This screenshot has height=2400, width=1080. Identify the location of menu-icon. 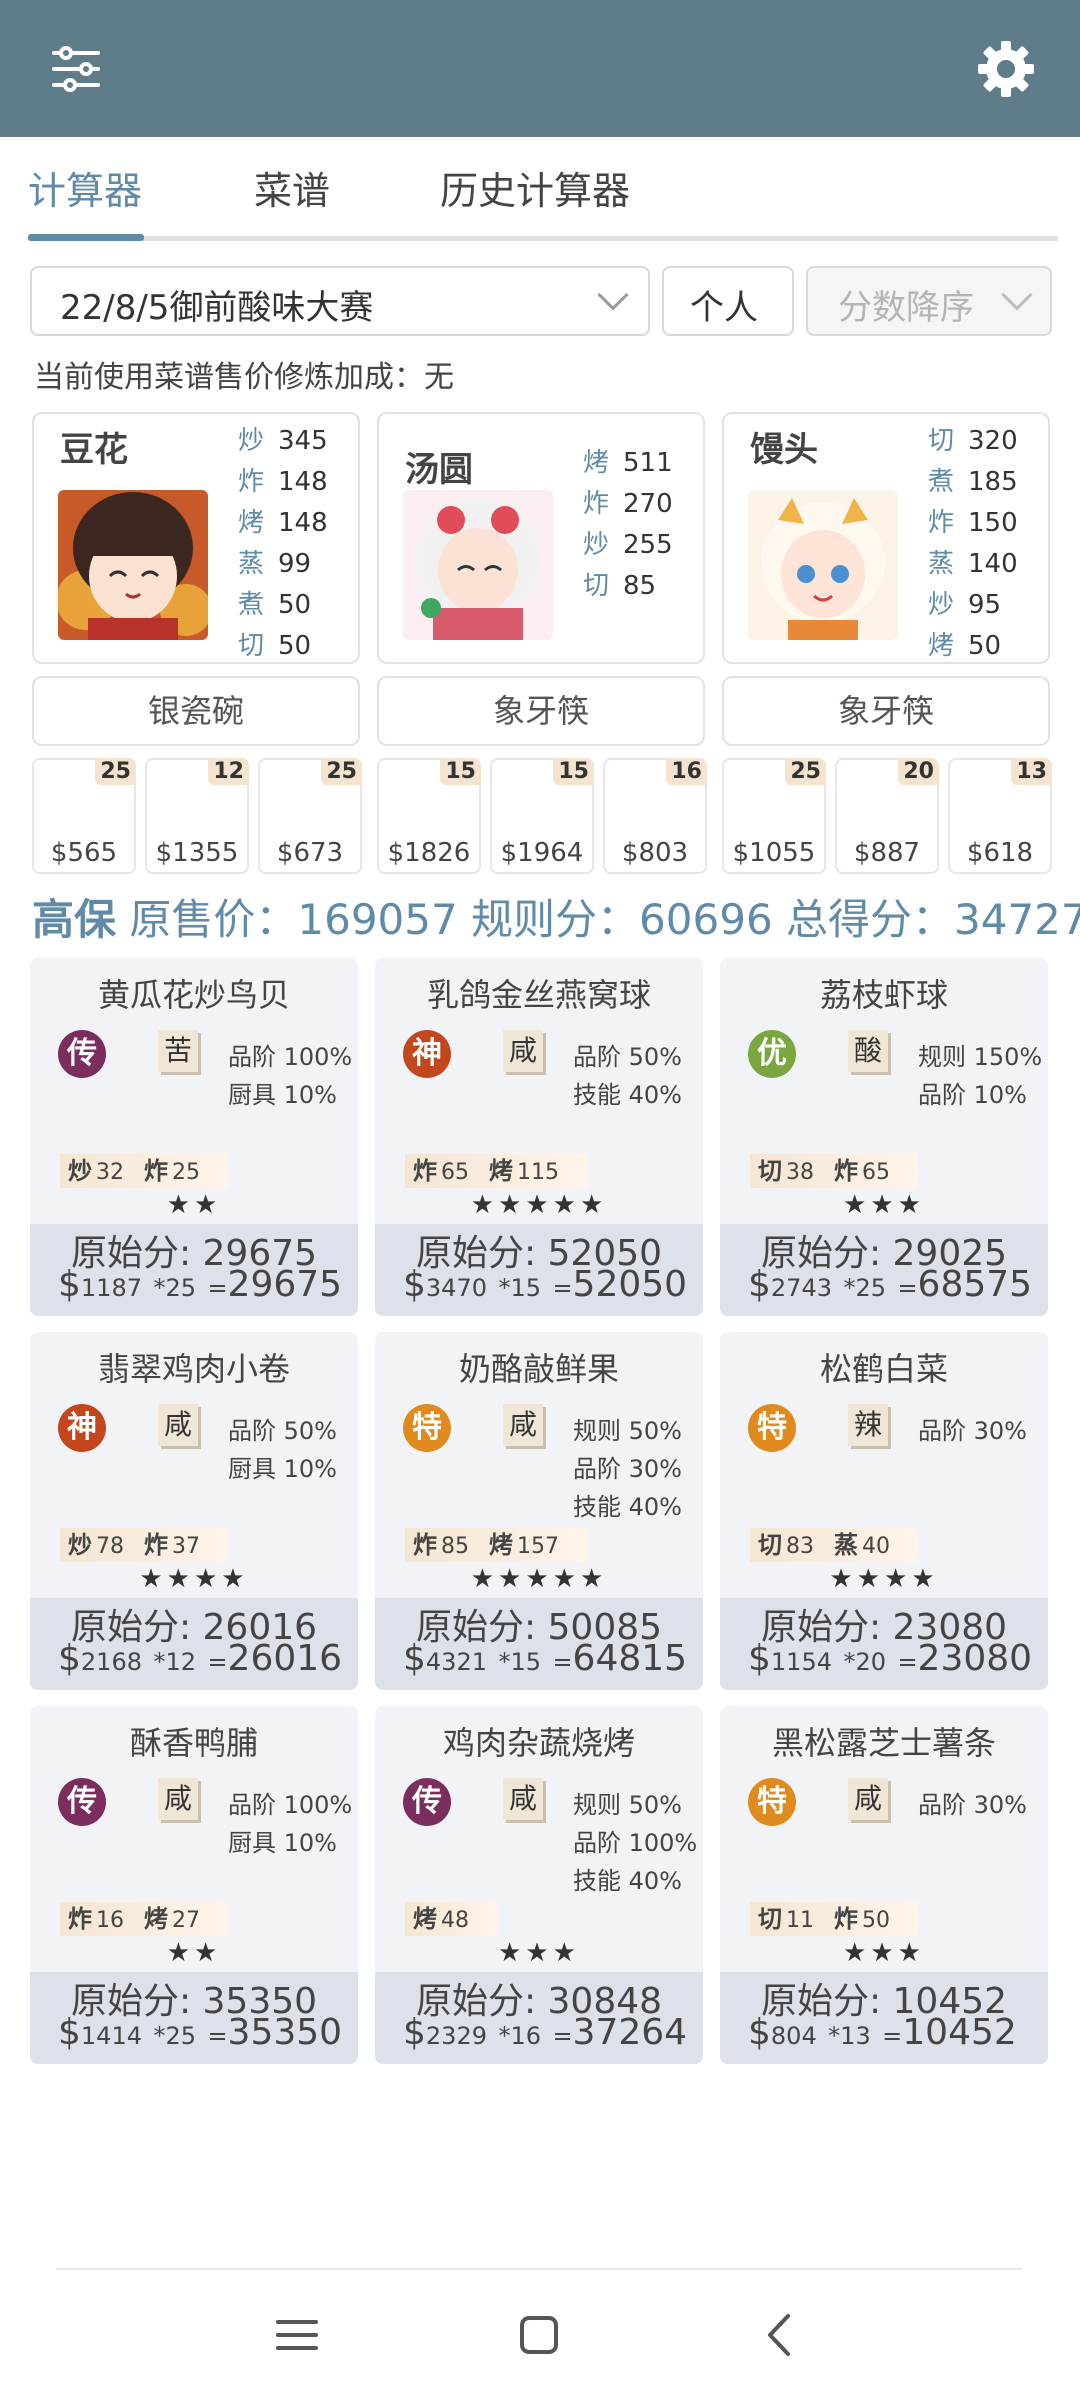
(297, 2335).